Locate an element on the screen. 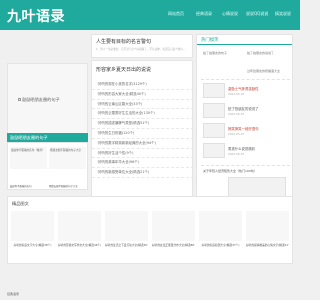 The width and height of the screenshot is (320, 300). list-item: ·好听的现在小孩的名字(3129个) is located at coordinates (143, 85).